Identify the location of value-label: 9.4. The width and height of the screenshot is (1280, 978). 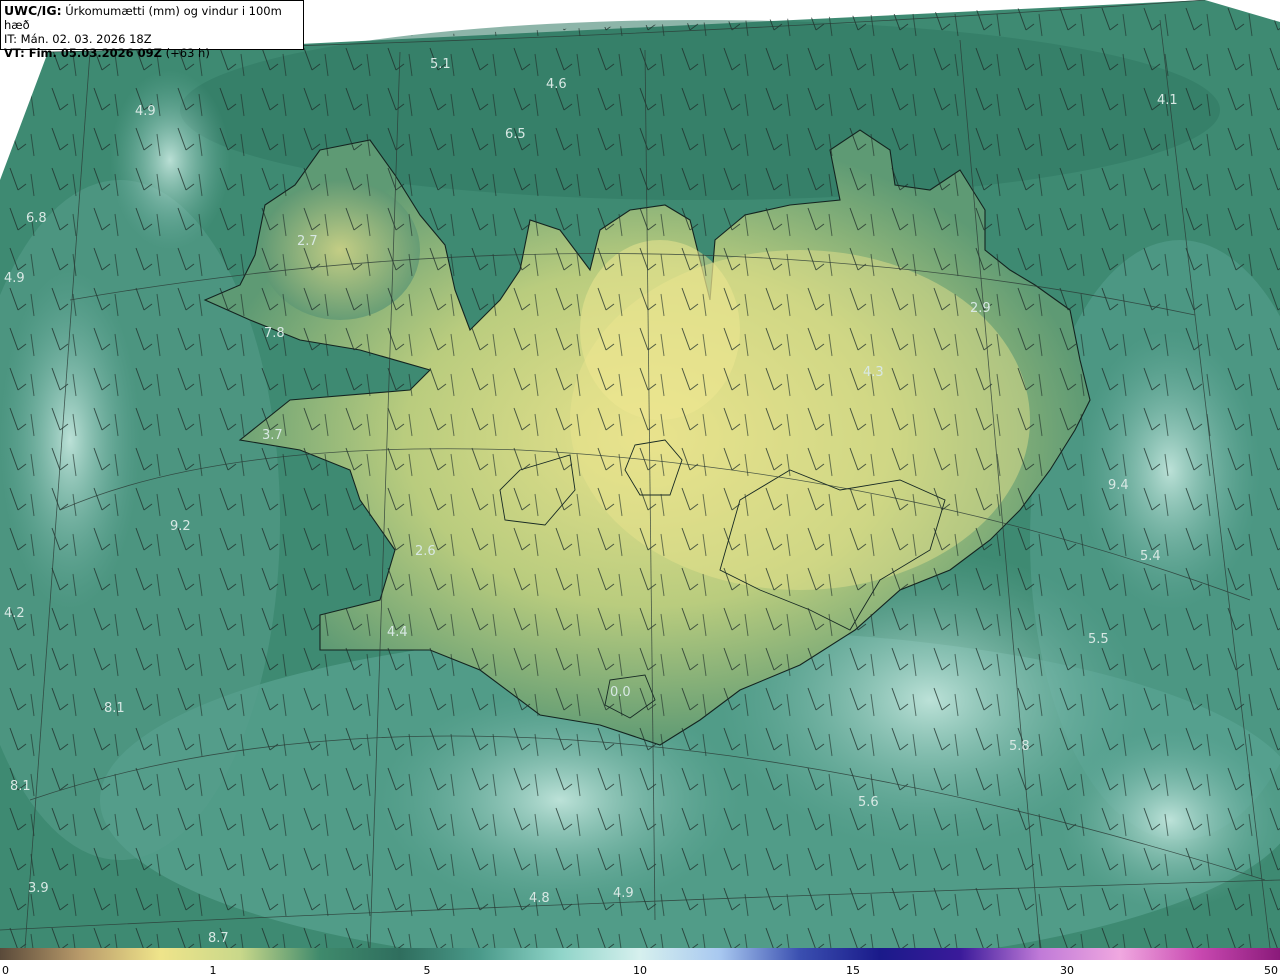
(1118, 485).